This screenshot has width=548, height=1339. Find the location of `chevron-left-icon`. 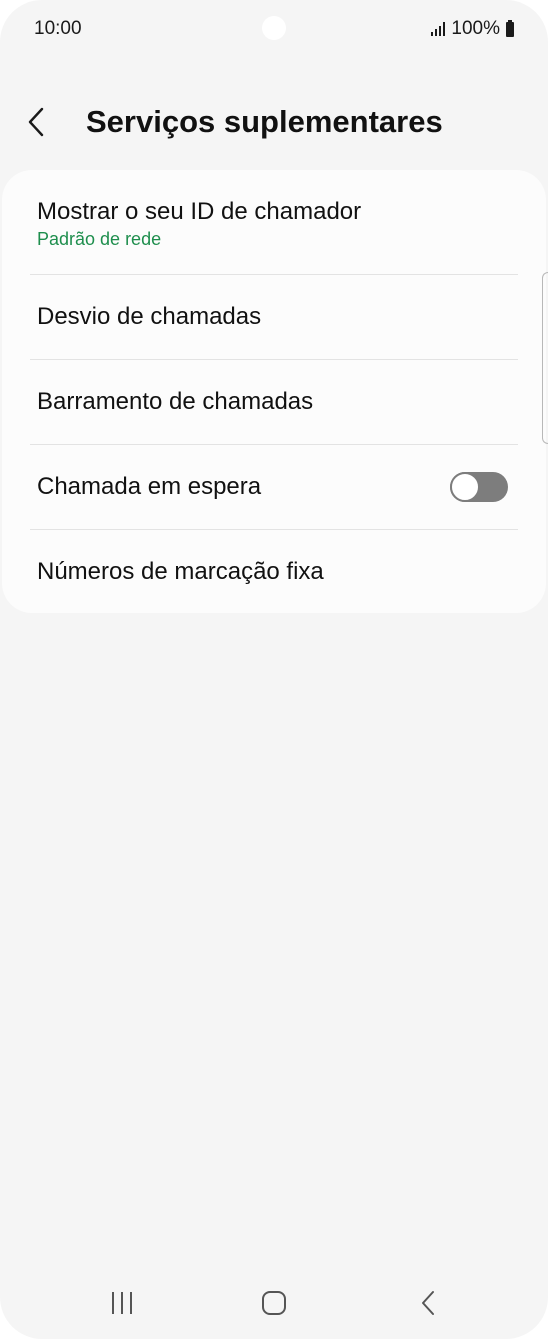

chevron-left-icon is located at coordinates (36, 122).